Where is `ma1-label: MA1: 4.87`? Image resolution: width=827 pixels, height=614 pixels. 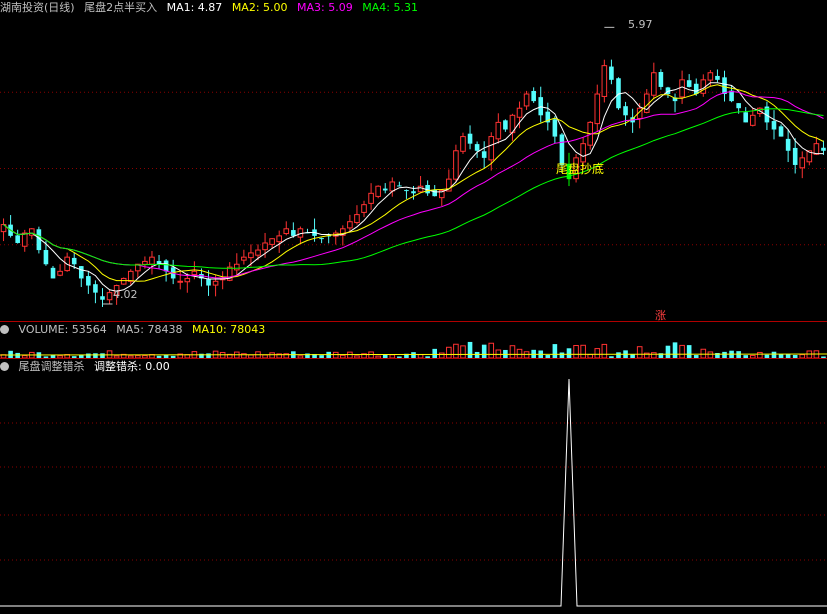 ma1-label: MA1: 4.87 is located at coordinates (194, 7).